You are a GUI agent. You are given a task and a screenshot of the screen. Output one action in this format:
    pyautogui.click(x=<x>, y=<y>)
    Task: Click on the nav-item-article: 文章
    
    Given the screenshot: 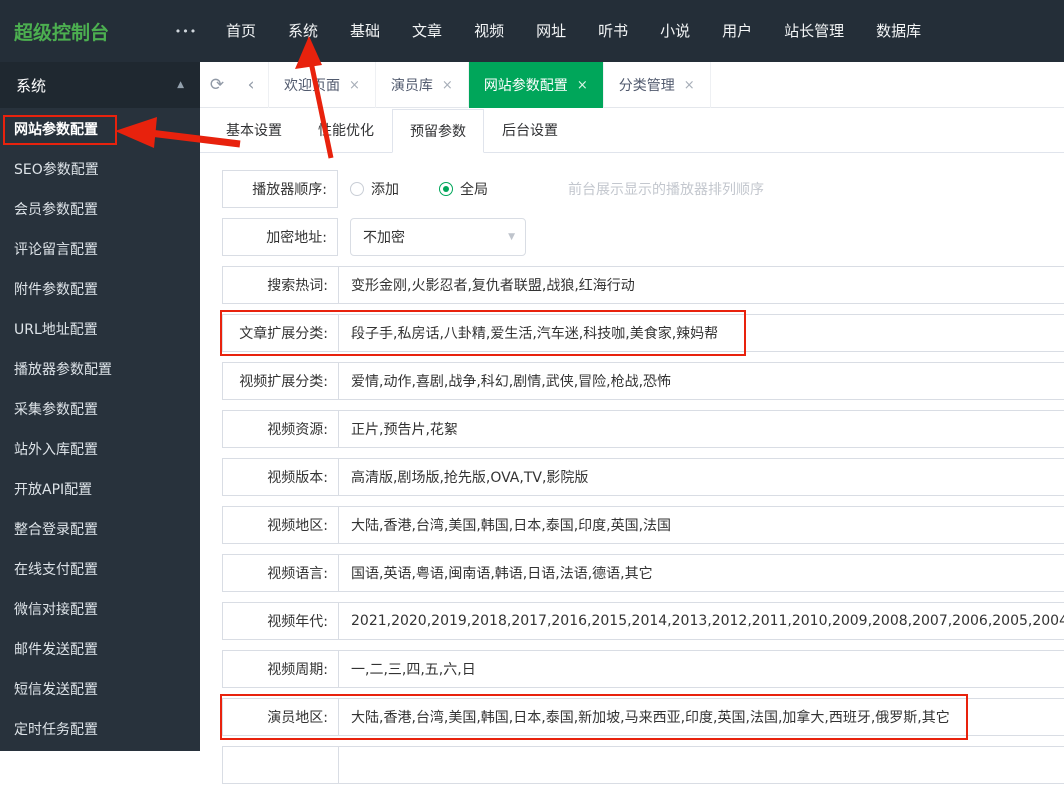 What is the action you would take?
    pyautogui.click(x=427, y=31)
    